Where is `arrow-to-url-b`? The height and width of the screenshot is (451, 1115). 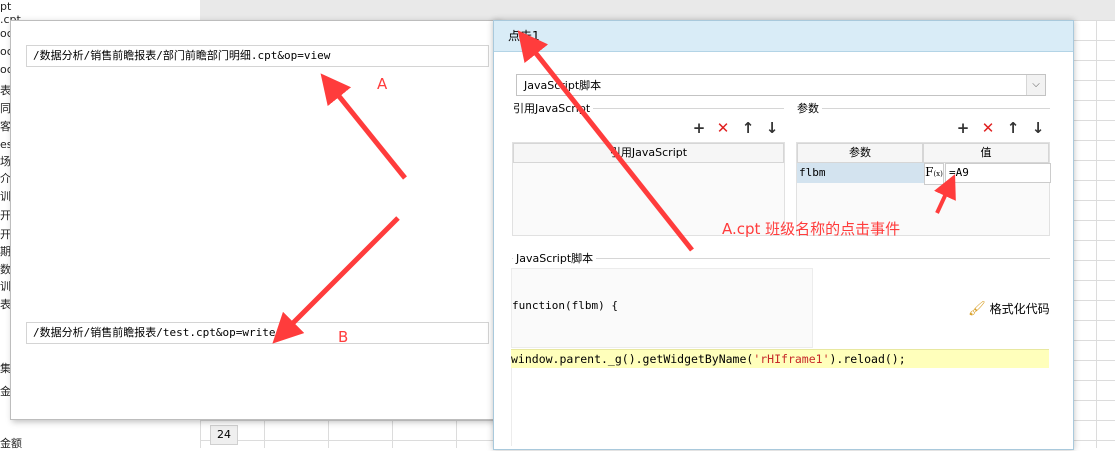 arrow-to-url-b is located at coordinates (336, 280).